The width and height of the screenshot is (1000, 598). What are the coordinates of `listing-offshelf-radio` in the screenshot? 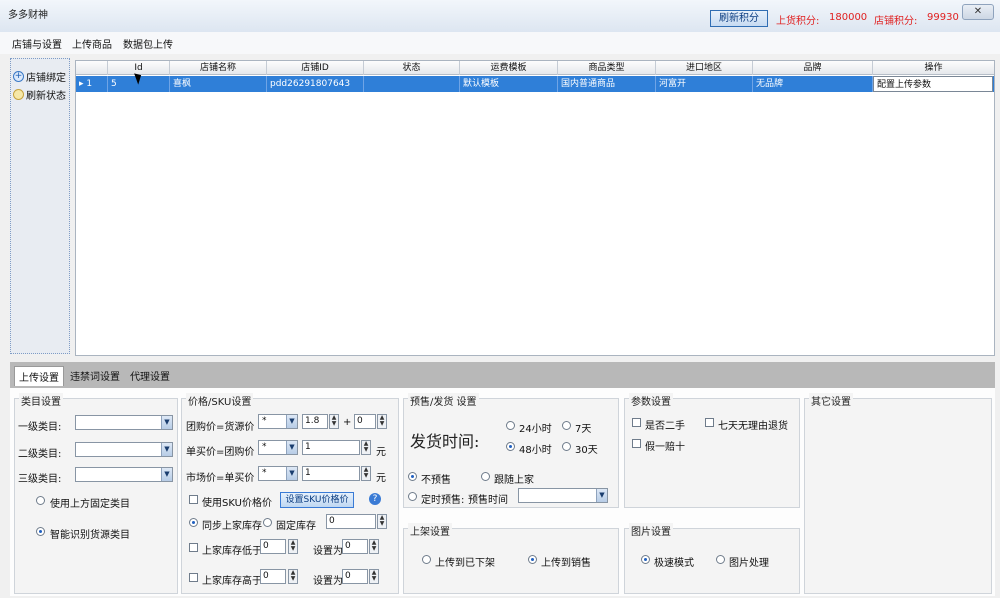 It's located at (426, 559).